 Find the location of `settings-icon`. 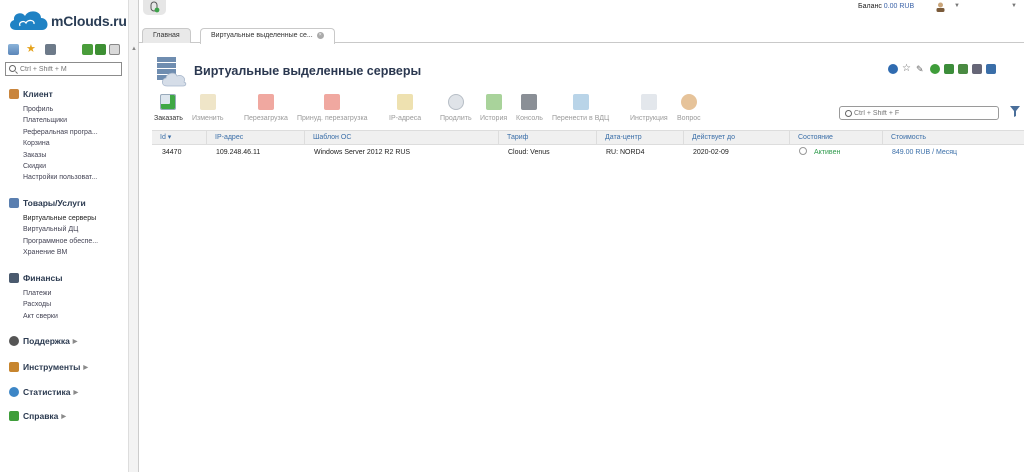

settings-icon is located at coordinates (991, 69).